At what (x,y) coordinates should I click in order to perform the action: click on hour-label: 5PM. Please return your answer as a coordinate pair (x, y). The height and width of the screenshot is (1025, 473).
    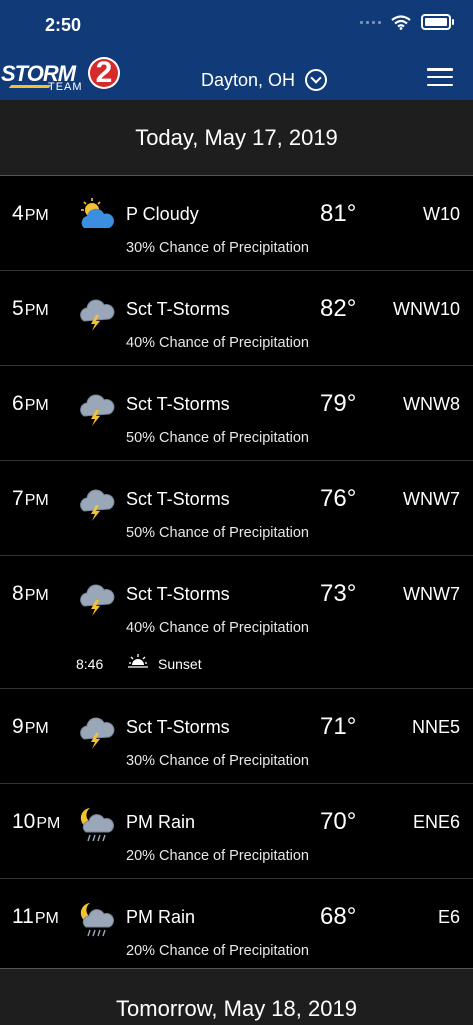
    Looking at the image, I should click on (30, 308).